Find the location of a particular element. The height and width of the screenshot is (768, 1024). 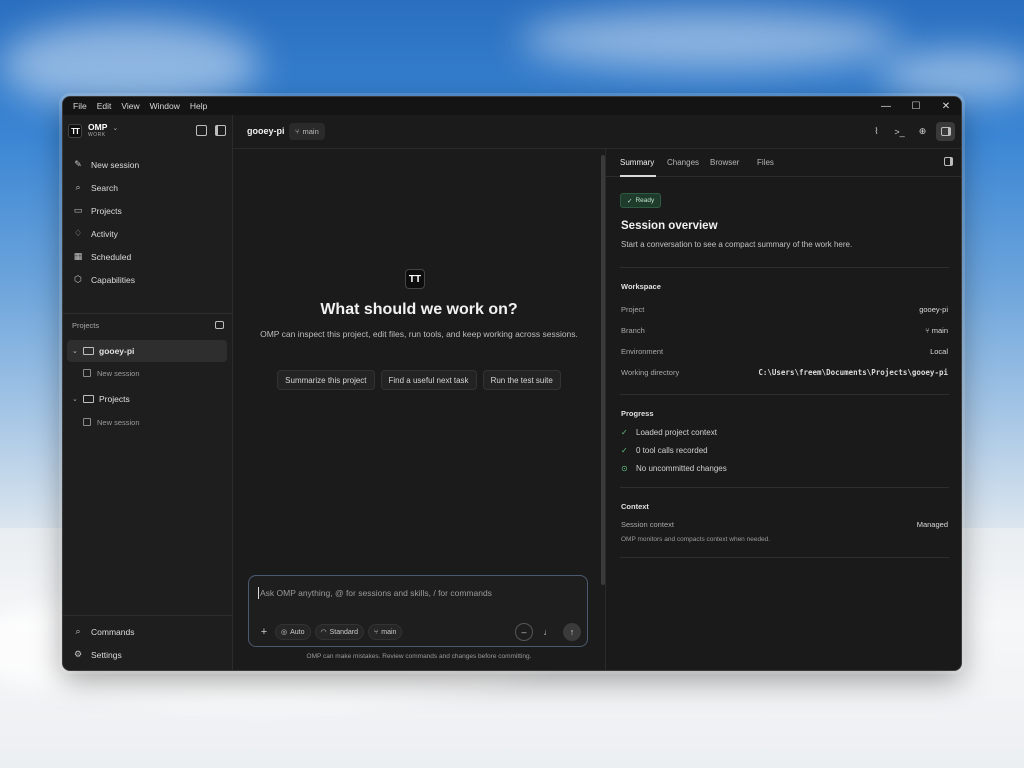

new-session-icon: ✎ is located at coordinates (78, 164).